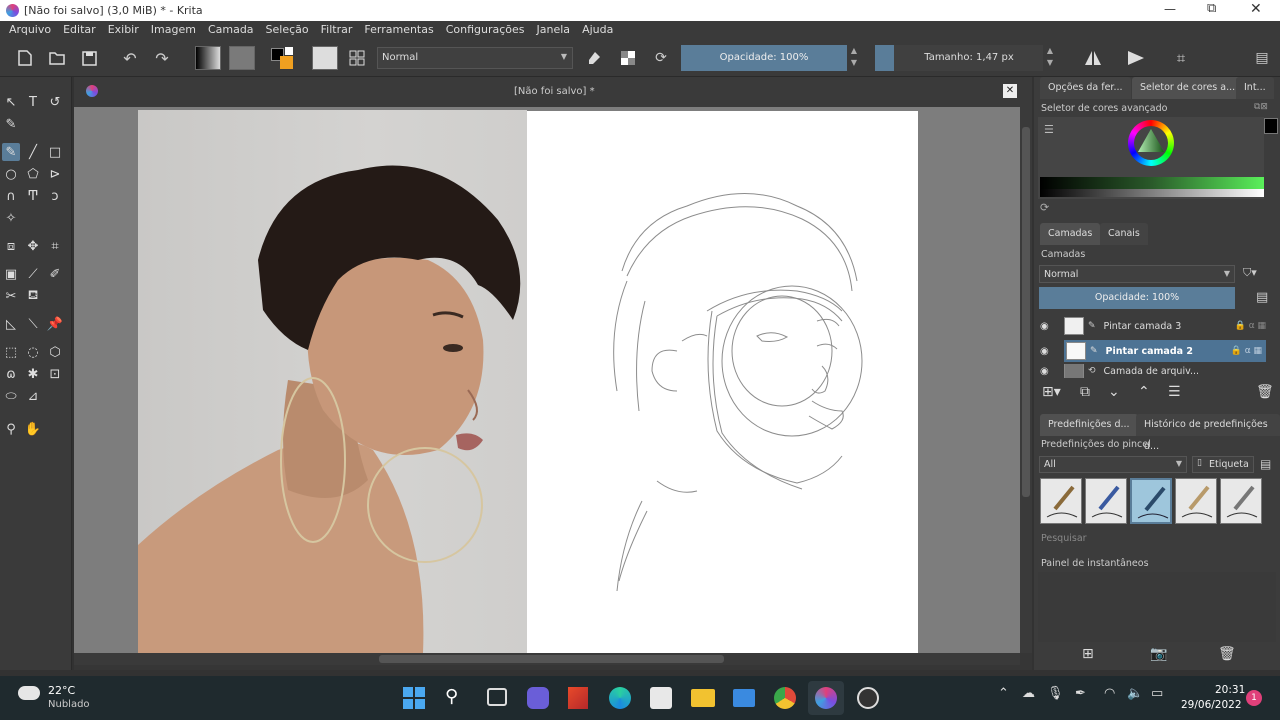  I want to click on volume-icon: 🔈, so click(1135, 693).